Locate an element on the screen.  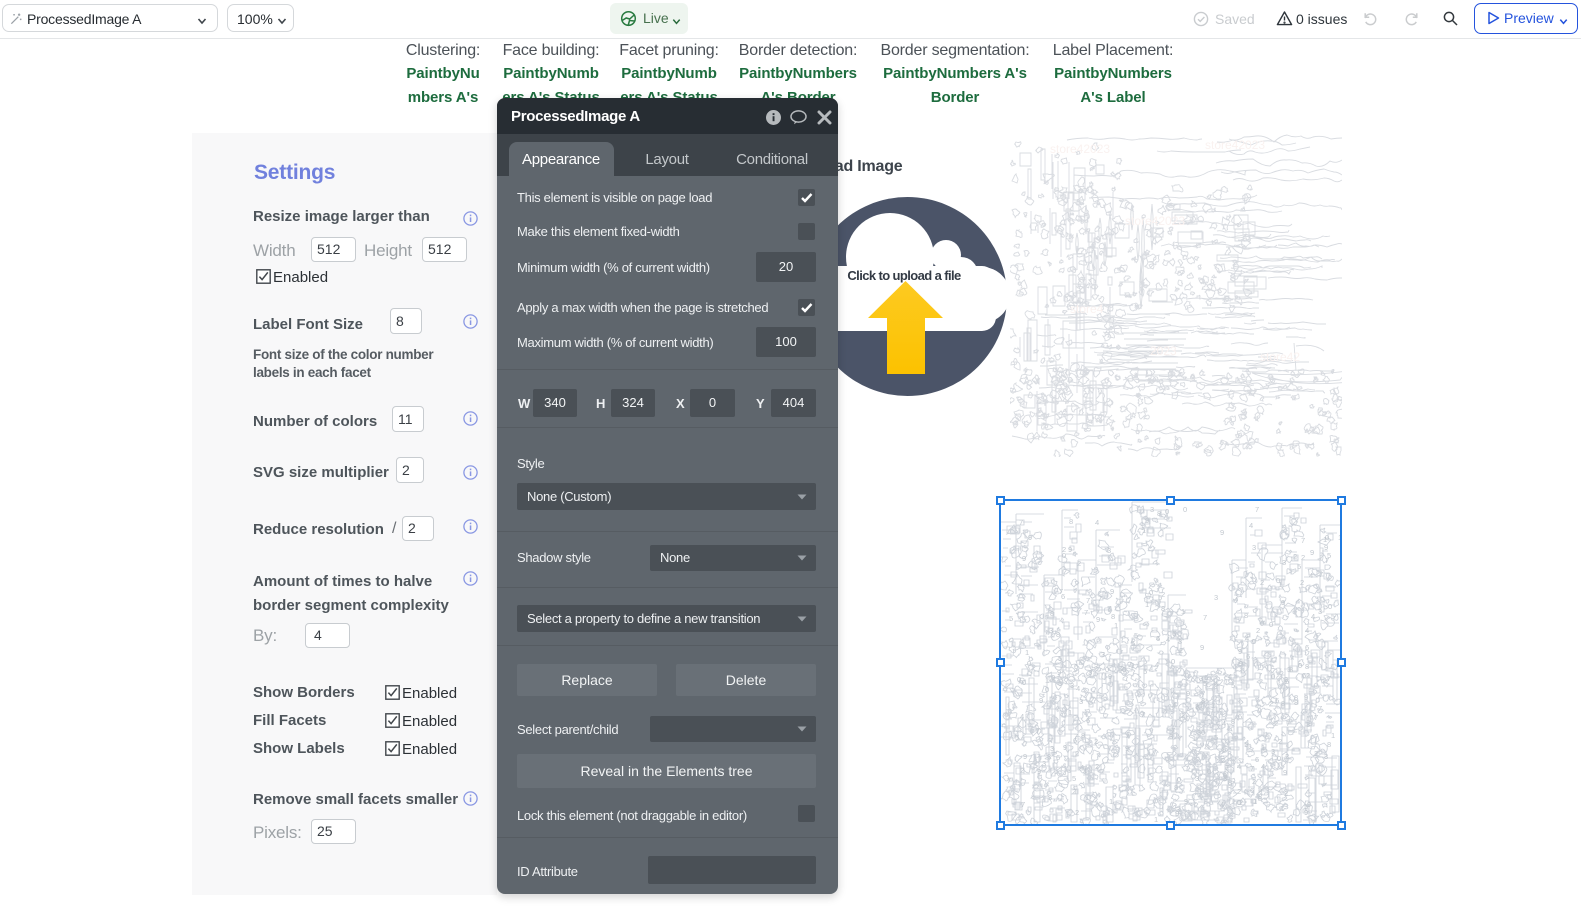
svg-text: 2023 is located at coordinates (1163, 351).